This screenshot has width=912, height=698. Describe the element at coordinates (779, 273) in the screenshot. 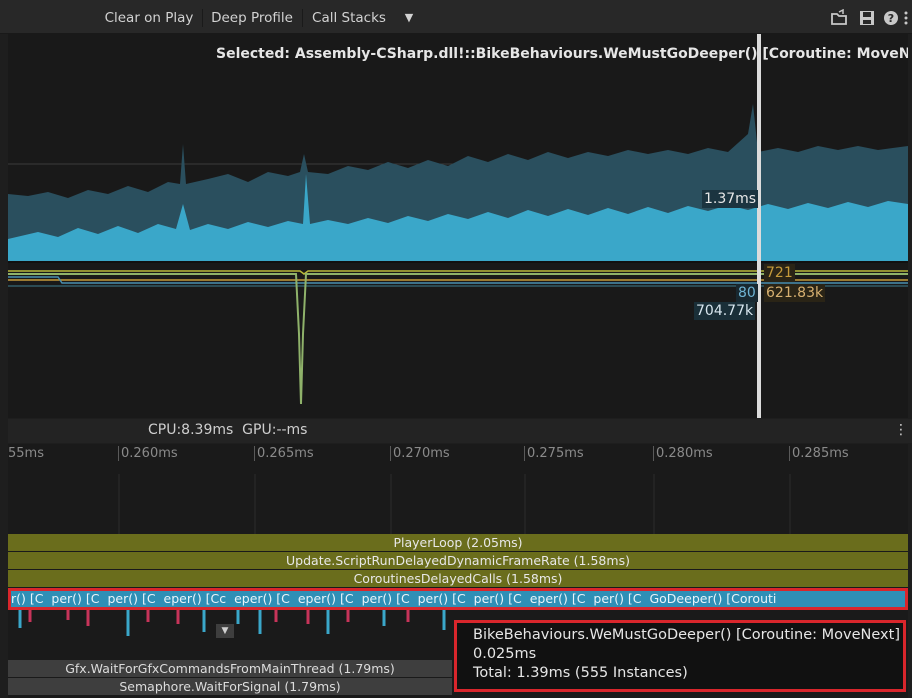

I see `stat-label-721: 721` at that location.